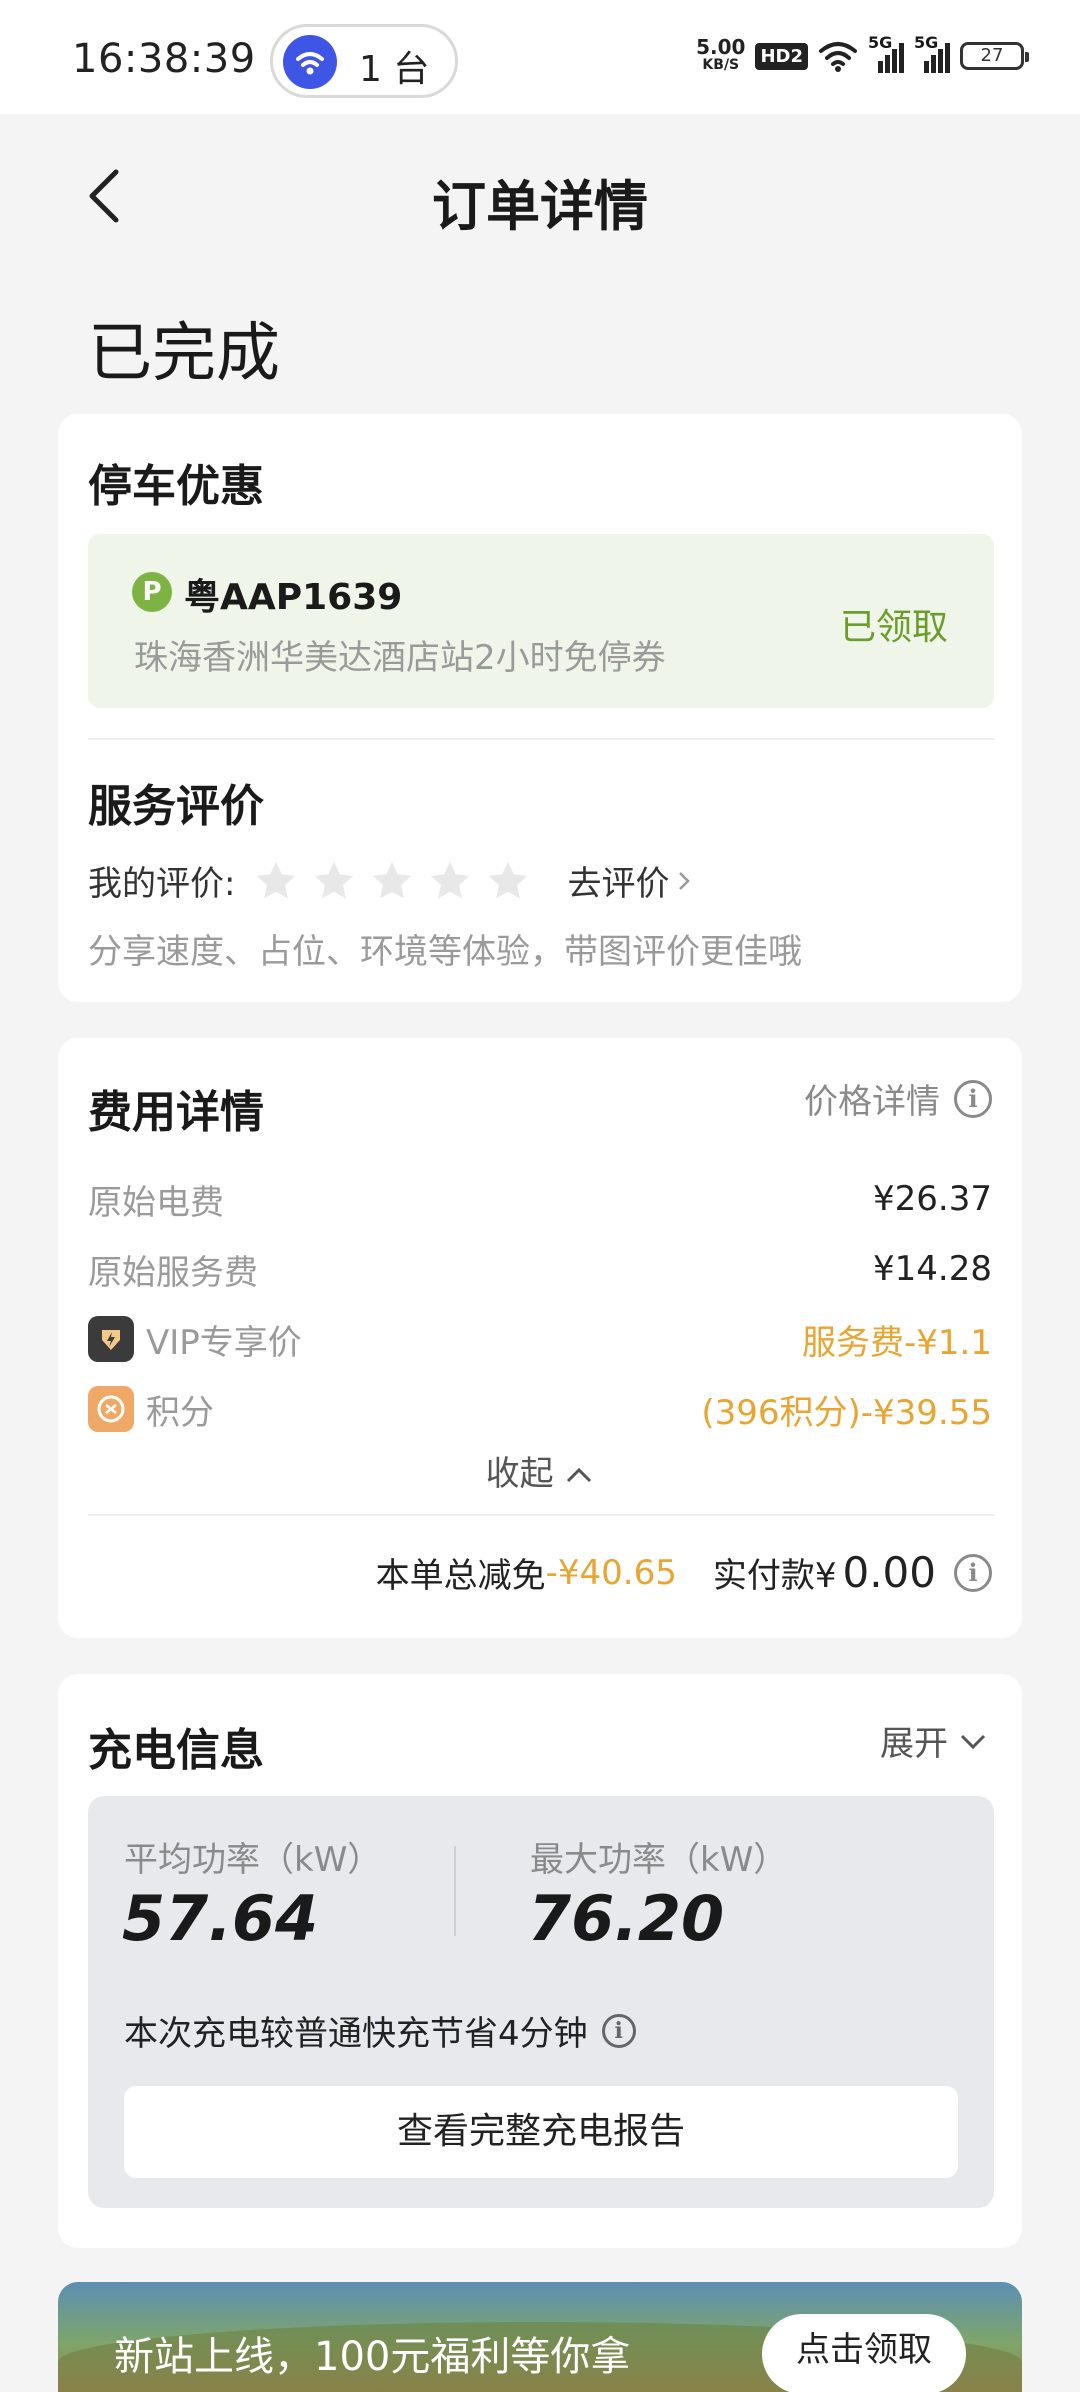 This screenshot has height=2392, width=1080. What do you see at coordinates (540, 1470) in the screenshot?
I see `collapse-toggle: 收起` at bounding box center [540, 1470].